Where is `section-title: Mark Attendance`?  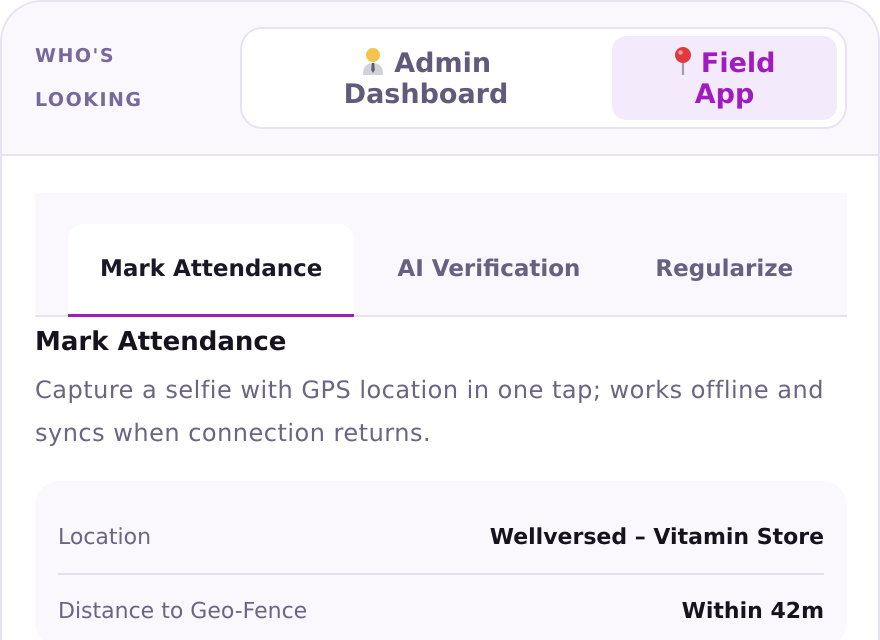
section-title: Mark Attendance is located at coordinates (161, 342).